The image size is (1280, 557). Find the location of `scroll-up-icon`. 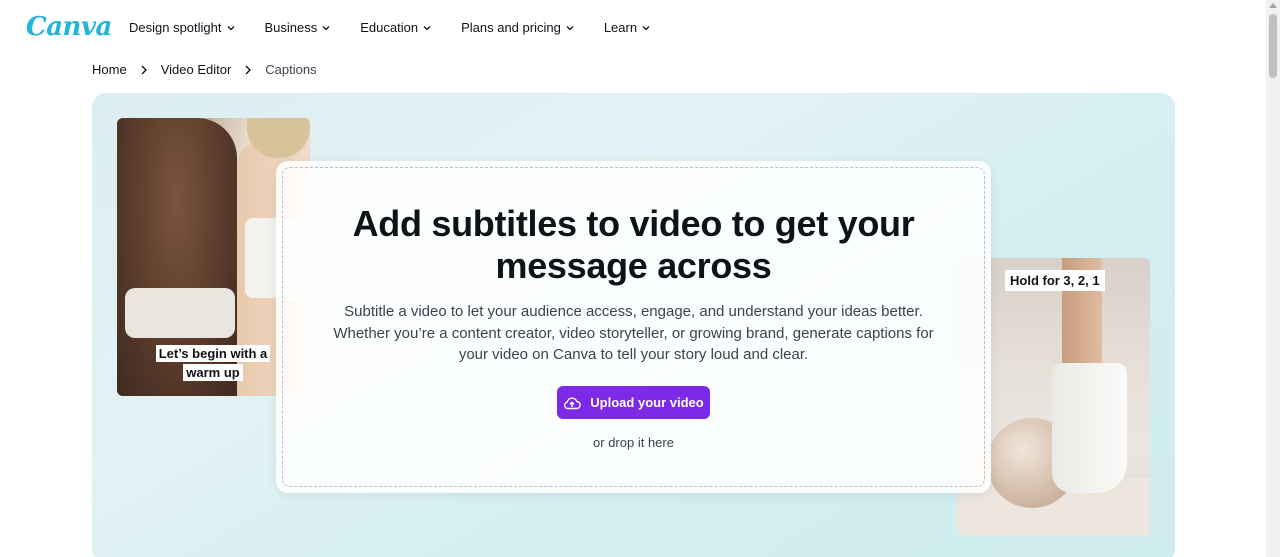

scroll-up-icon is located at coordinates (1273, 5).